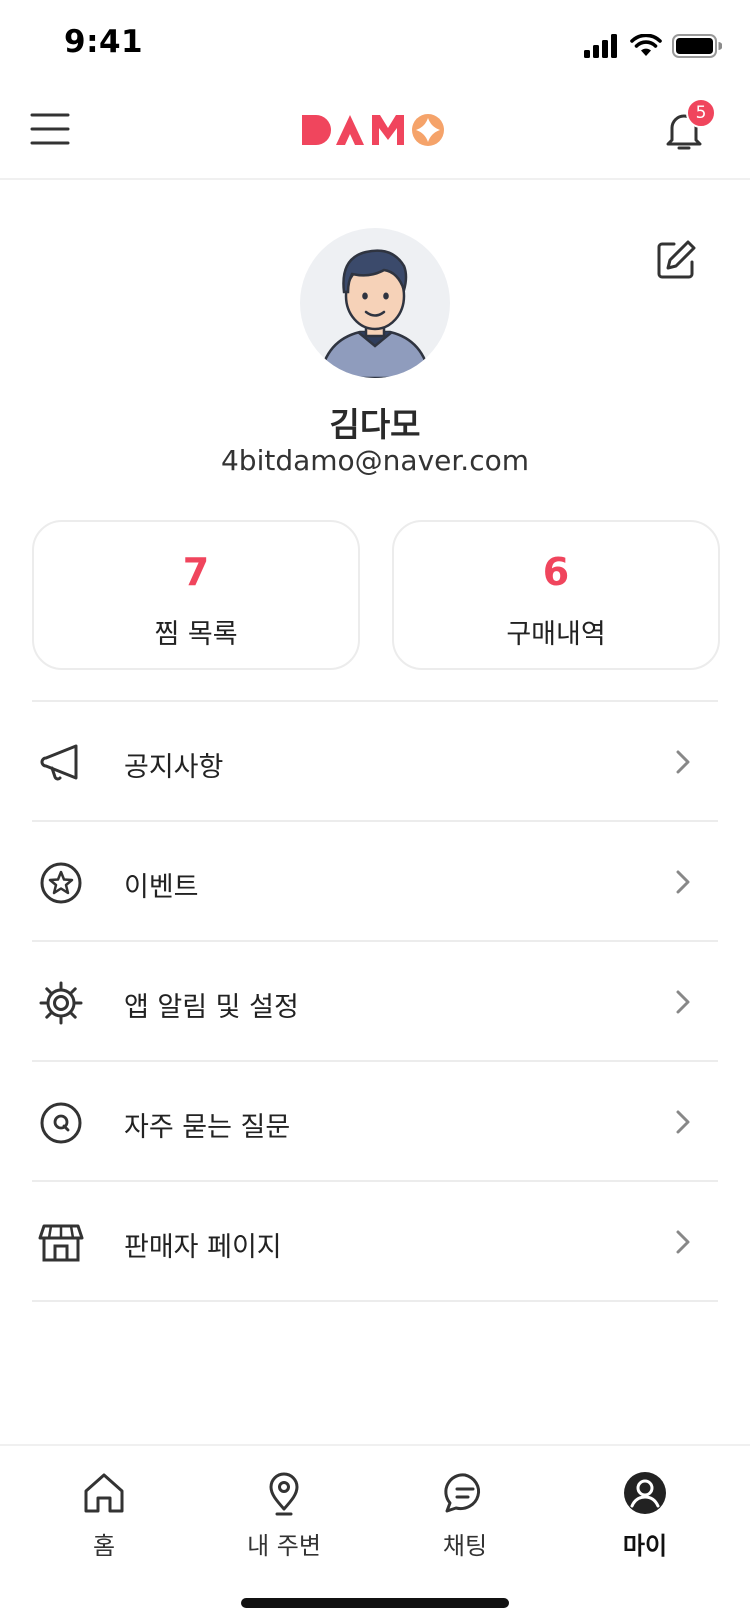  What do you see at coordinates (465, 1520) in the screenshot?
I see `tab-chat: 채팅` at bounding box center [465, 1520].